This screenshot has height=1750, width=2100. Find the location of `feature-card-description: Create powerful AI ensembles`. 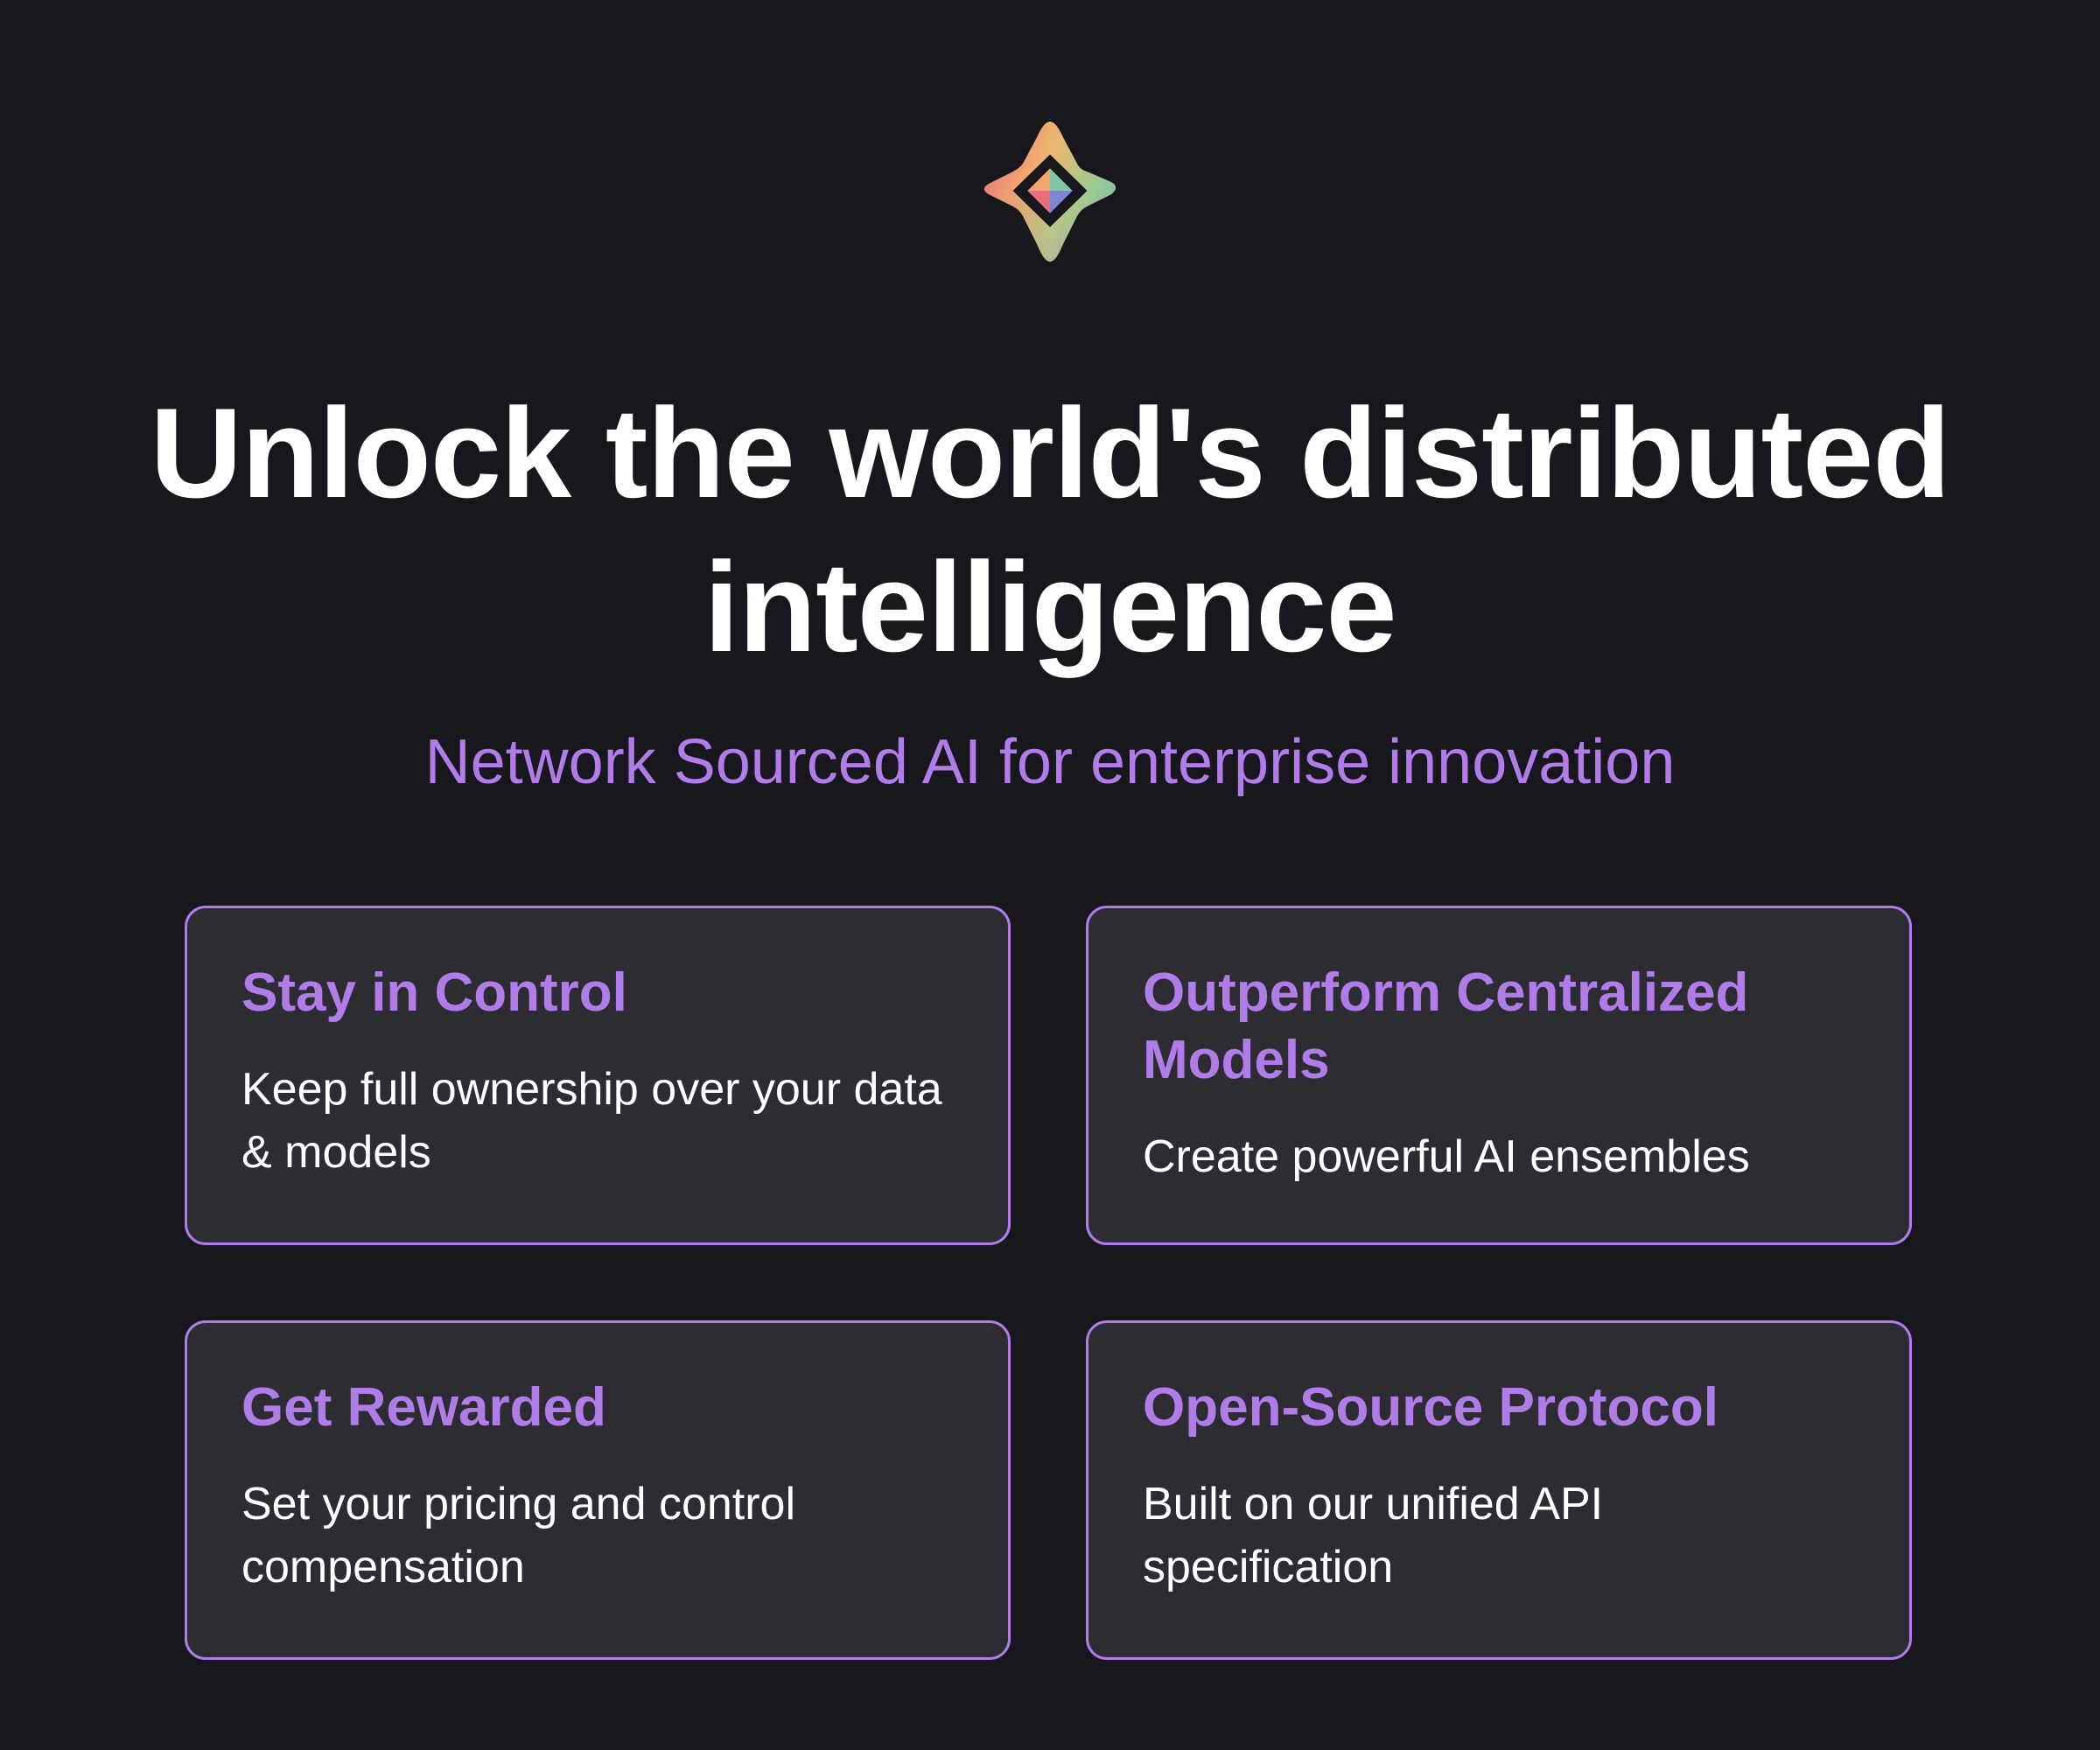

feature-card-description: Create powerful AI ensembles is located at coordinates (1446, 1156).